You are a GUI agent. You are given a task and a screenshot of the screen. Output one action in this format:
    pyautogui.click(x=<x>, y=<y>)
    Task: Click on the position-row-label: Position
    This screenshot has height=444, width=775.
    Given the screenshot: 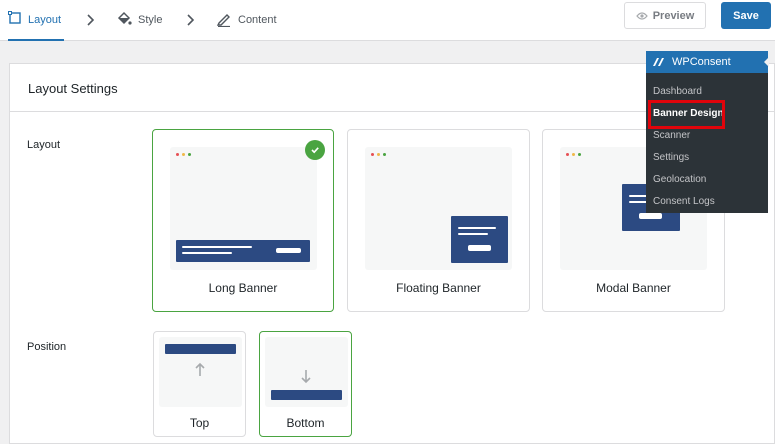 What is the action you would take?
    pyautogui.click(x=47, y=347)
    